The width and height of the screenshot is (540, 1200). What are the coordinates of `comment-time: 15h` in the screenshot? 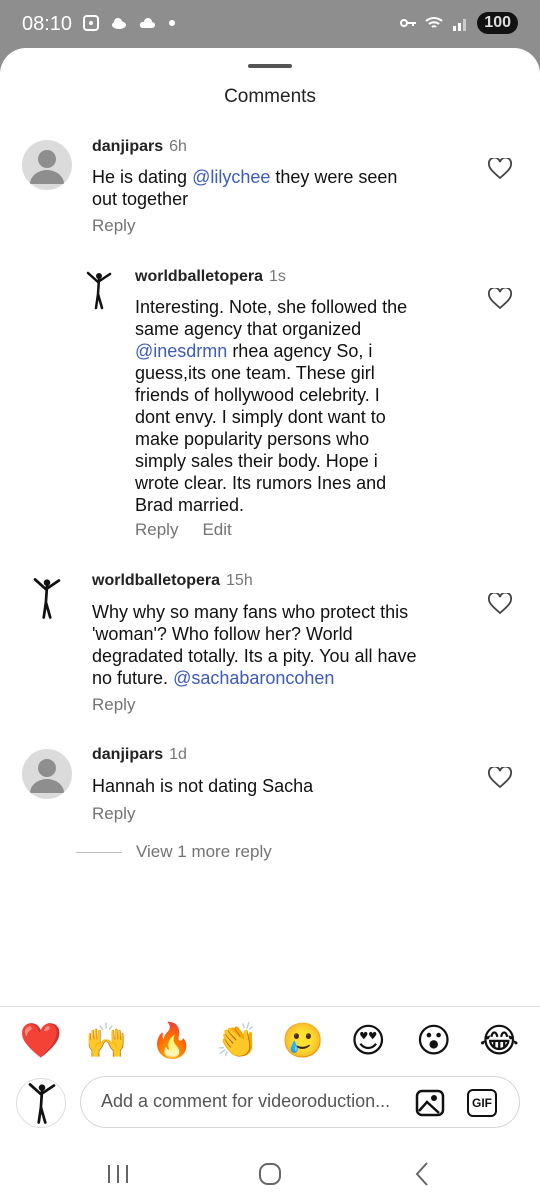 It's located at (239, 580).